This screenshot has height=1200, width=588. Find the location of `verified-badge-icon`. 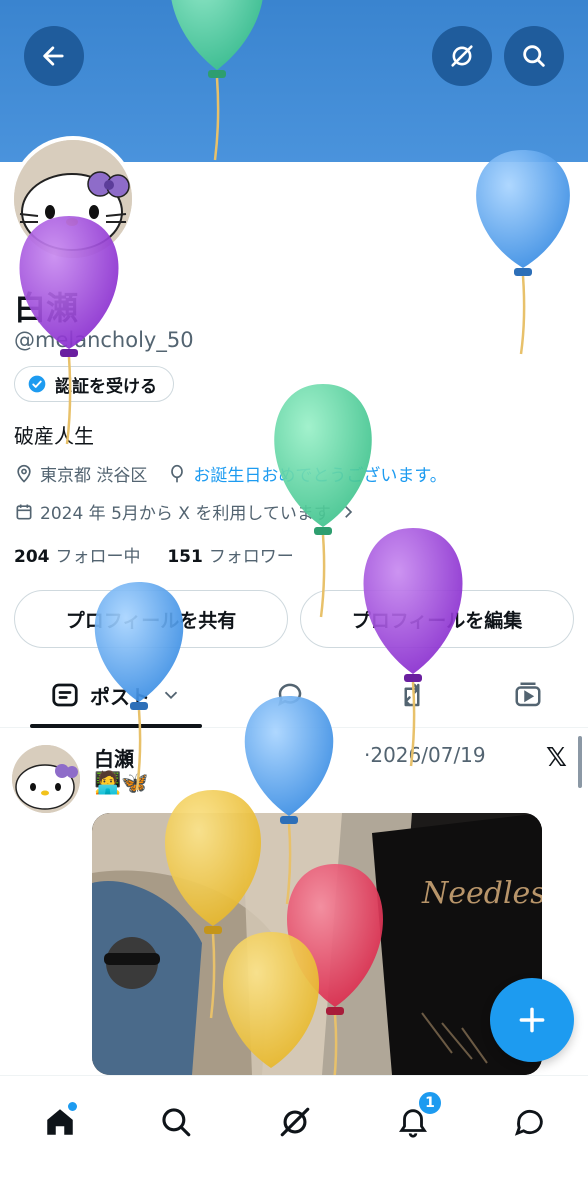

verified-badge-icon is located at coordinates (37, 384).